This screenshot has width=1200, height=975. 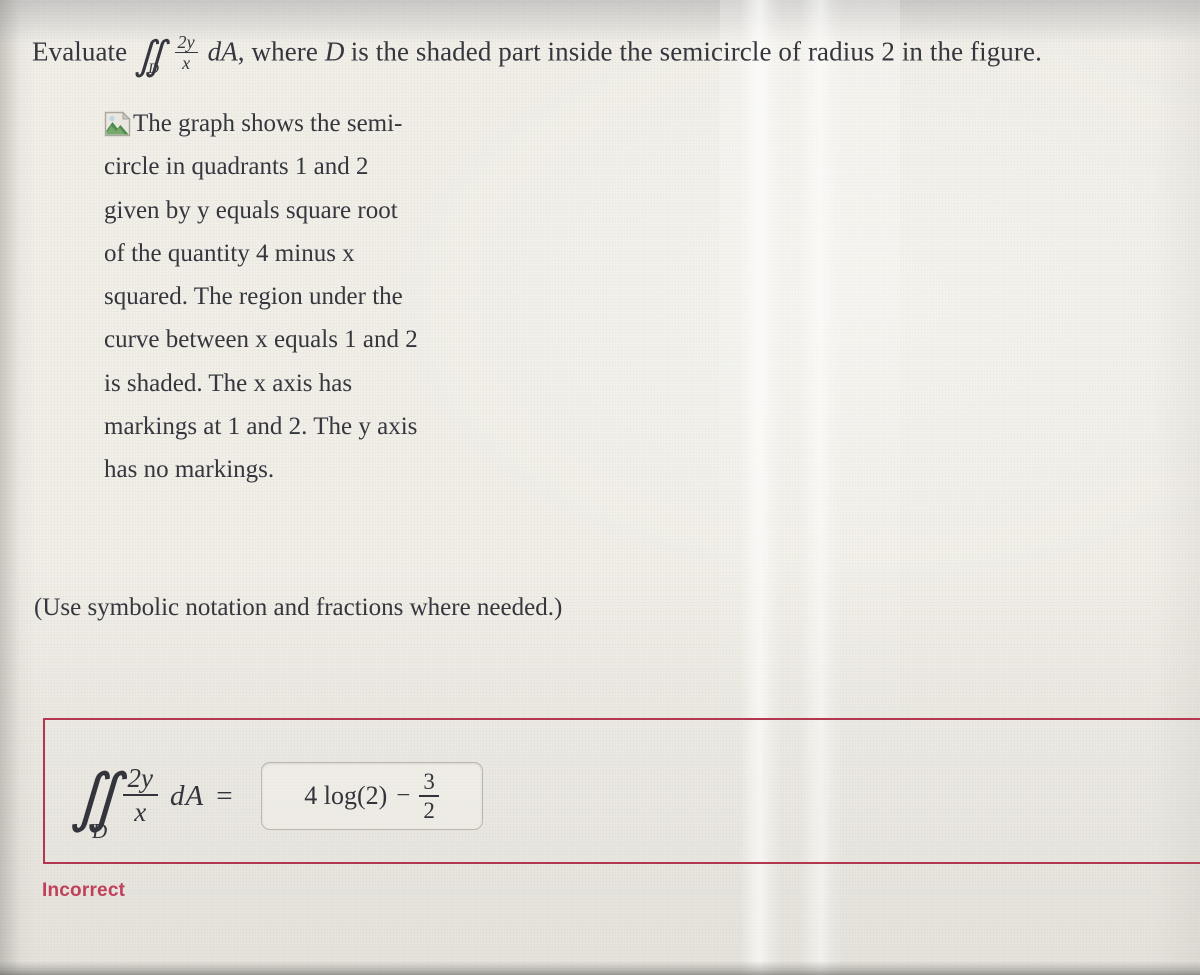 I want to click on answer-operator: −, so click(x=403, y=795).